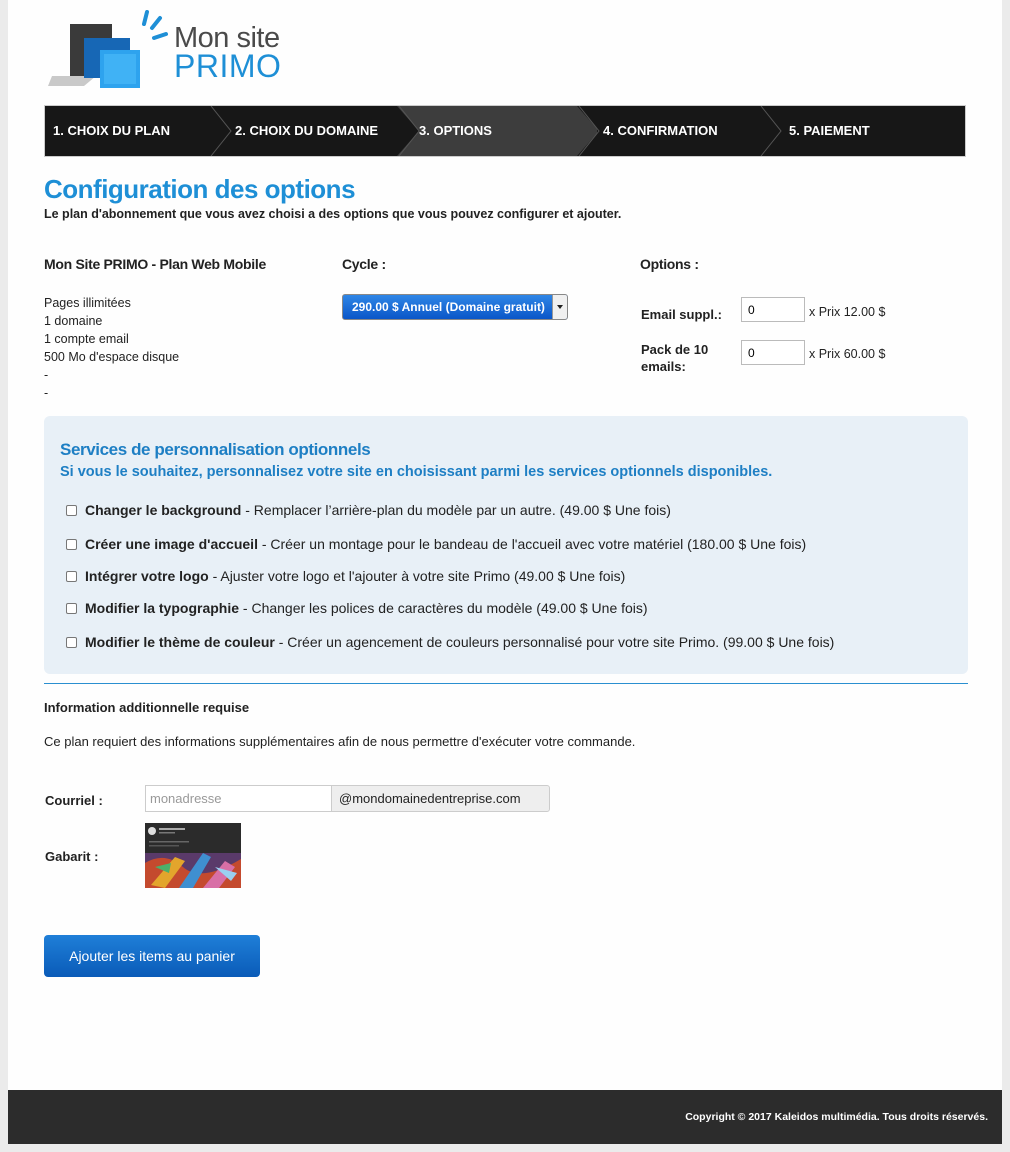 The image size is (1010, 1152). Describe the element at coordinates (773, 352) in the screenshot. I see `email-pack-quantity-input` at that location.